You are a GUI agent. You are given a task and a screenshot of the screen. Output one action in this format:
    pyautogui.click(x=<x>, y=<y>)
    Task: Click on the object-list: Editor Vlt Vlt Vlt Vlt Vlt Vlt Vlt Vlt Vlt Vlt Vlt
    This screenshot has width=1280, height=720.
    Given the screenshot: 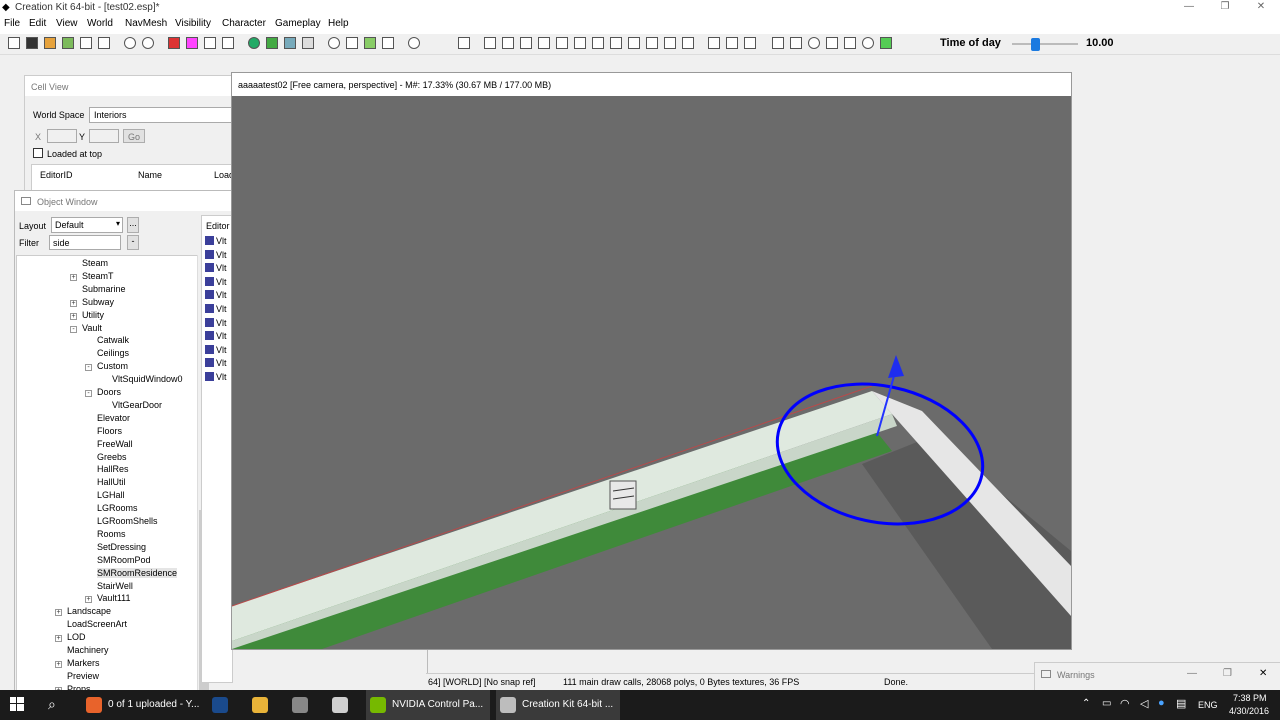 What is the action you would take?
    pyautogui.click(x=217, y=449)
    